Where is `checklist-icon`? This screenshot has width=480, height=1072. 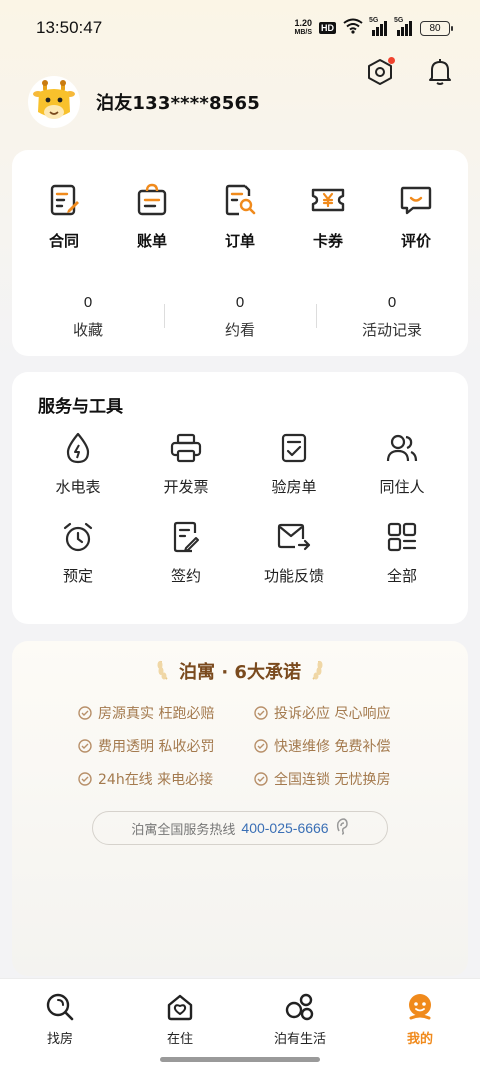 checklist-icon is located at coordinates (294, 448).